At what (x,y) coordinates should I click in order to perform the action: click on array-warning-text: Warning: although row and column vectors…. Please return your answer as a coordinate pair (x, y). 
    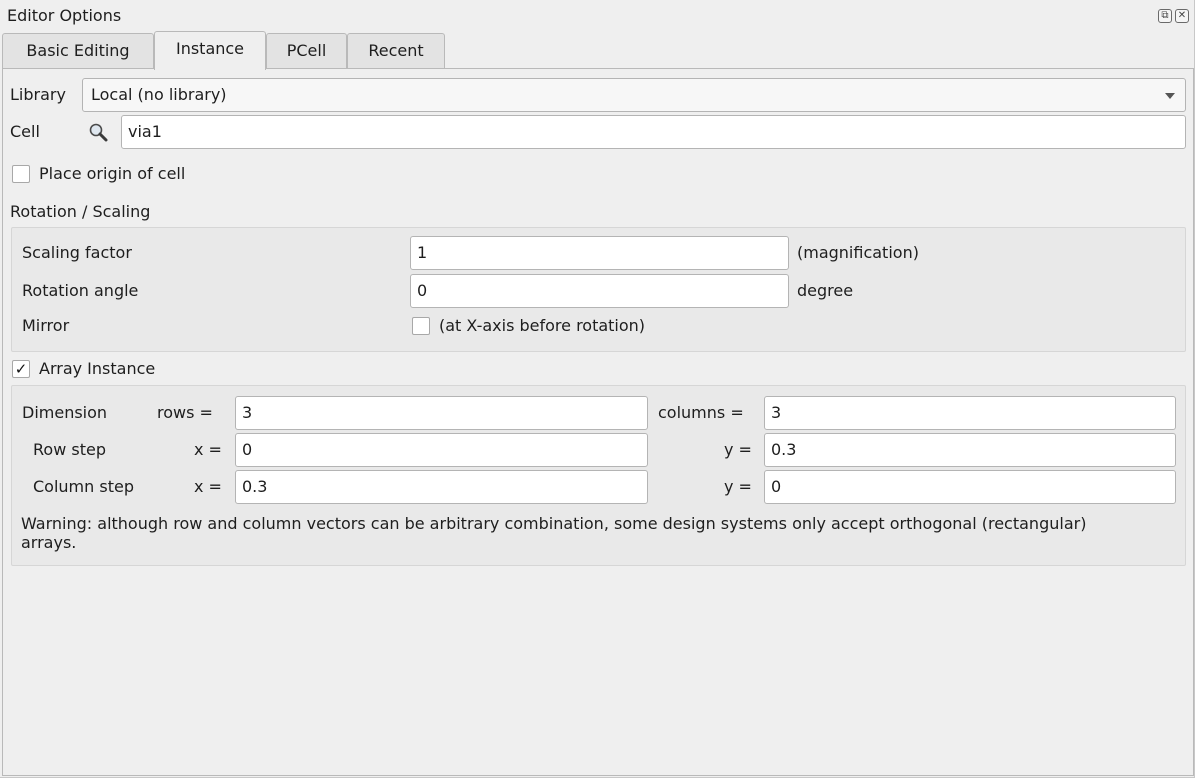
    Looking at the image, I should click on (554, 533).